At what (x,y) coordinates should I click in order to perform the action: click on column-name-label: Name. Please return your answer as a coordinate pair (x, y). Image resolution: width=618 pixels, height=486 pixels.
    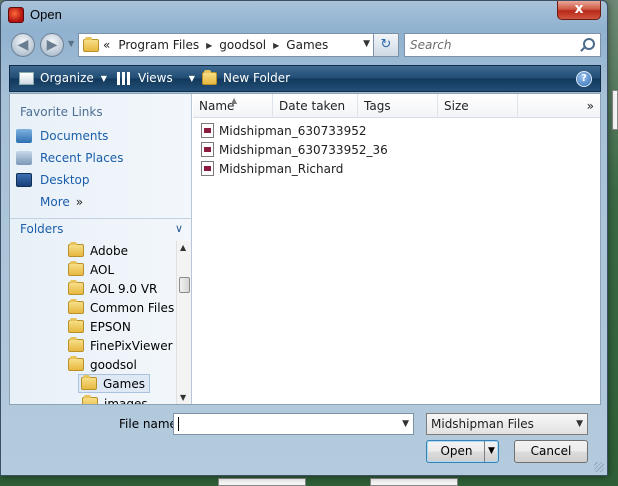
    Looking at the image, I should click on (217, 106).